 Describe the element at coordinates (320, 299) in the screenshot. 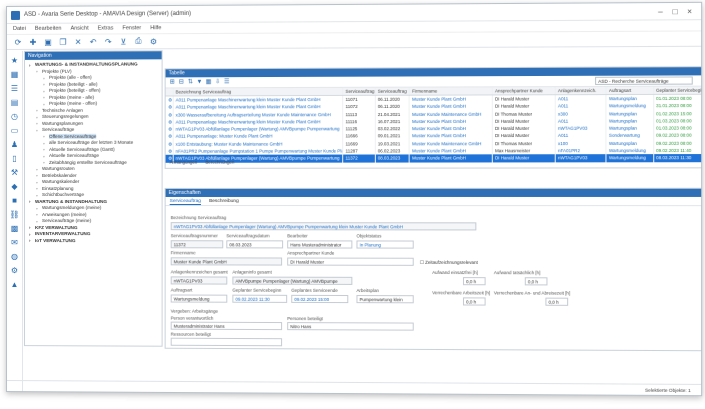

I see `ende-field: 09.02.2023 15:00` at that location.